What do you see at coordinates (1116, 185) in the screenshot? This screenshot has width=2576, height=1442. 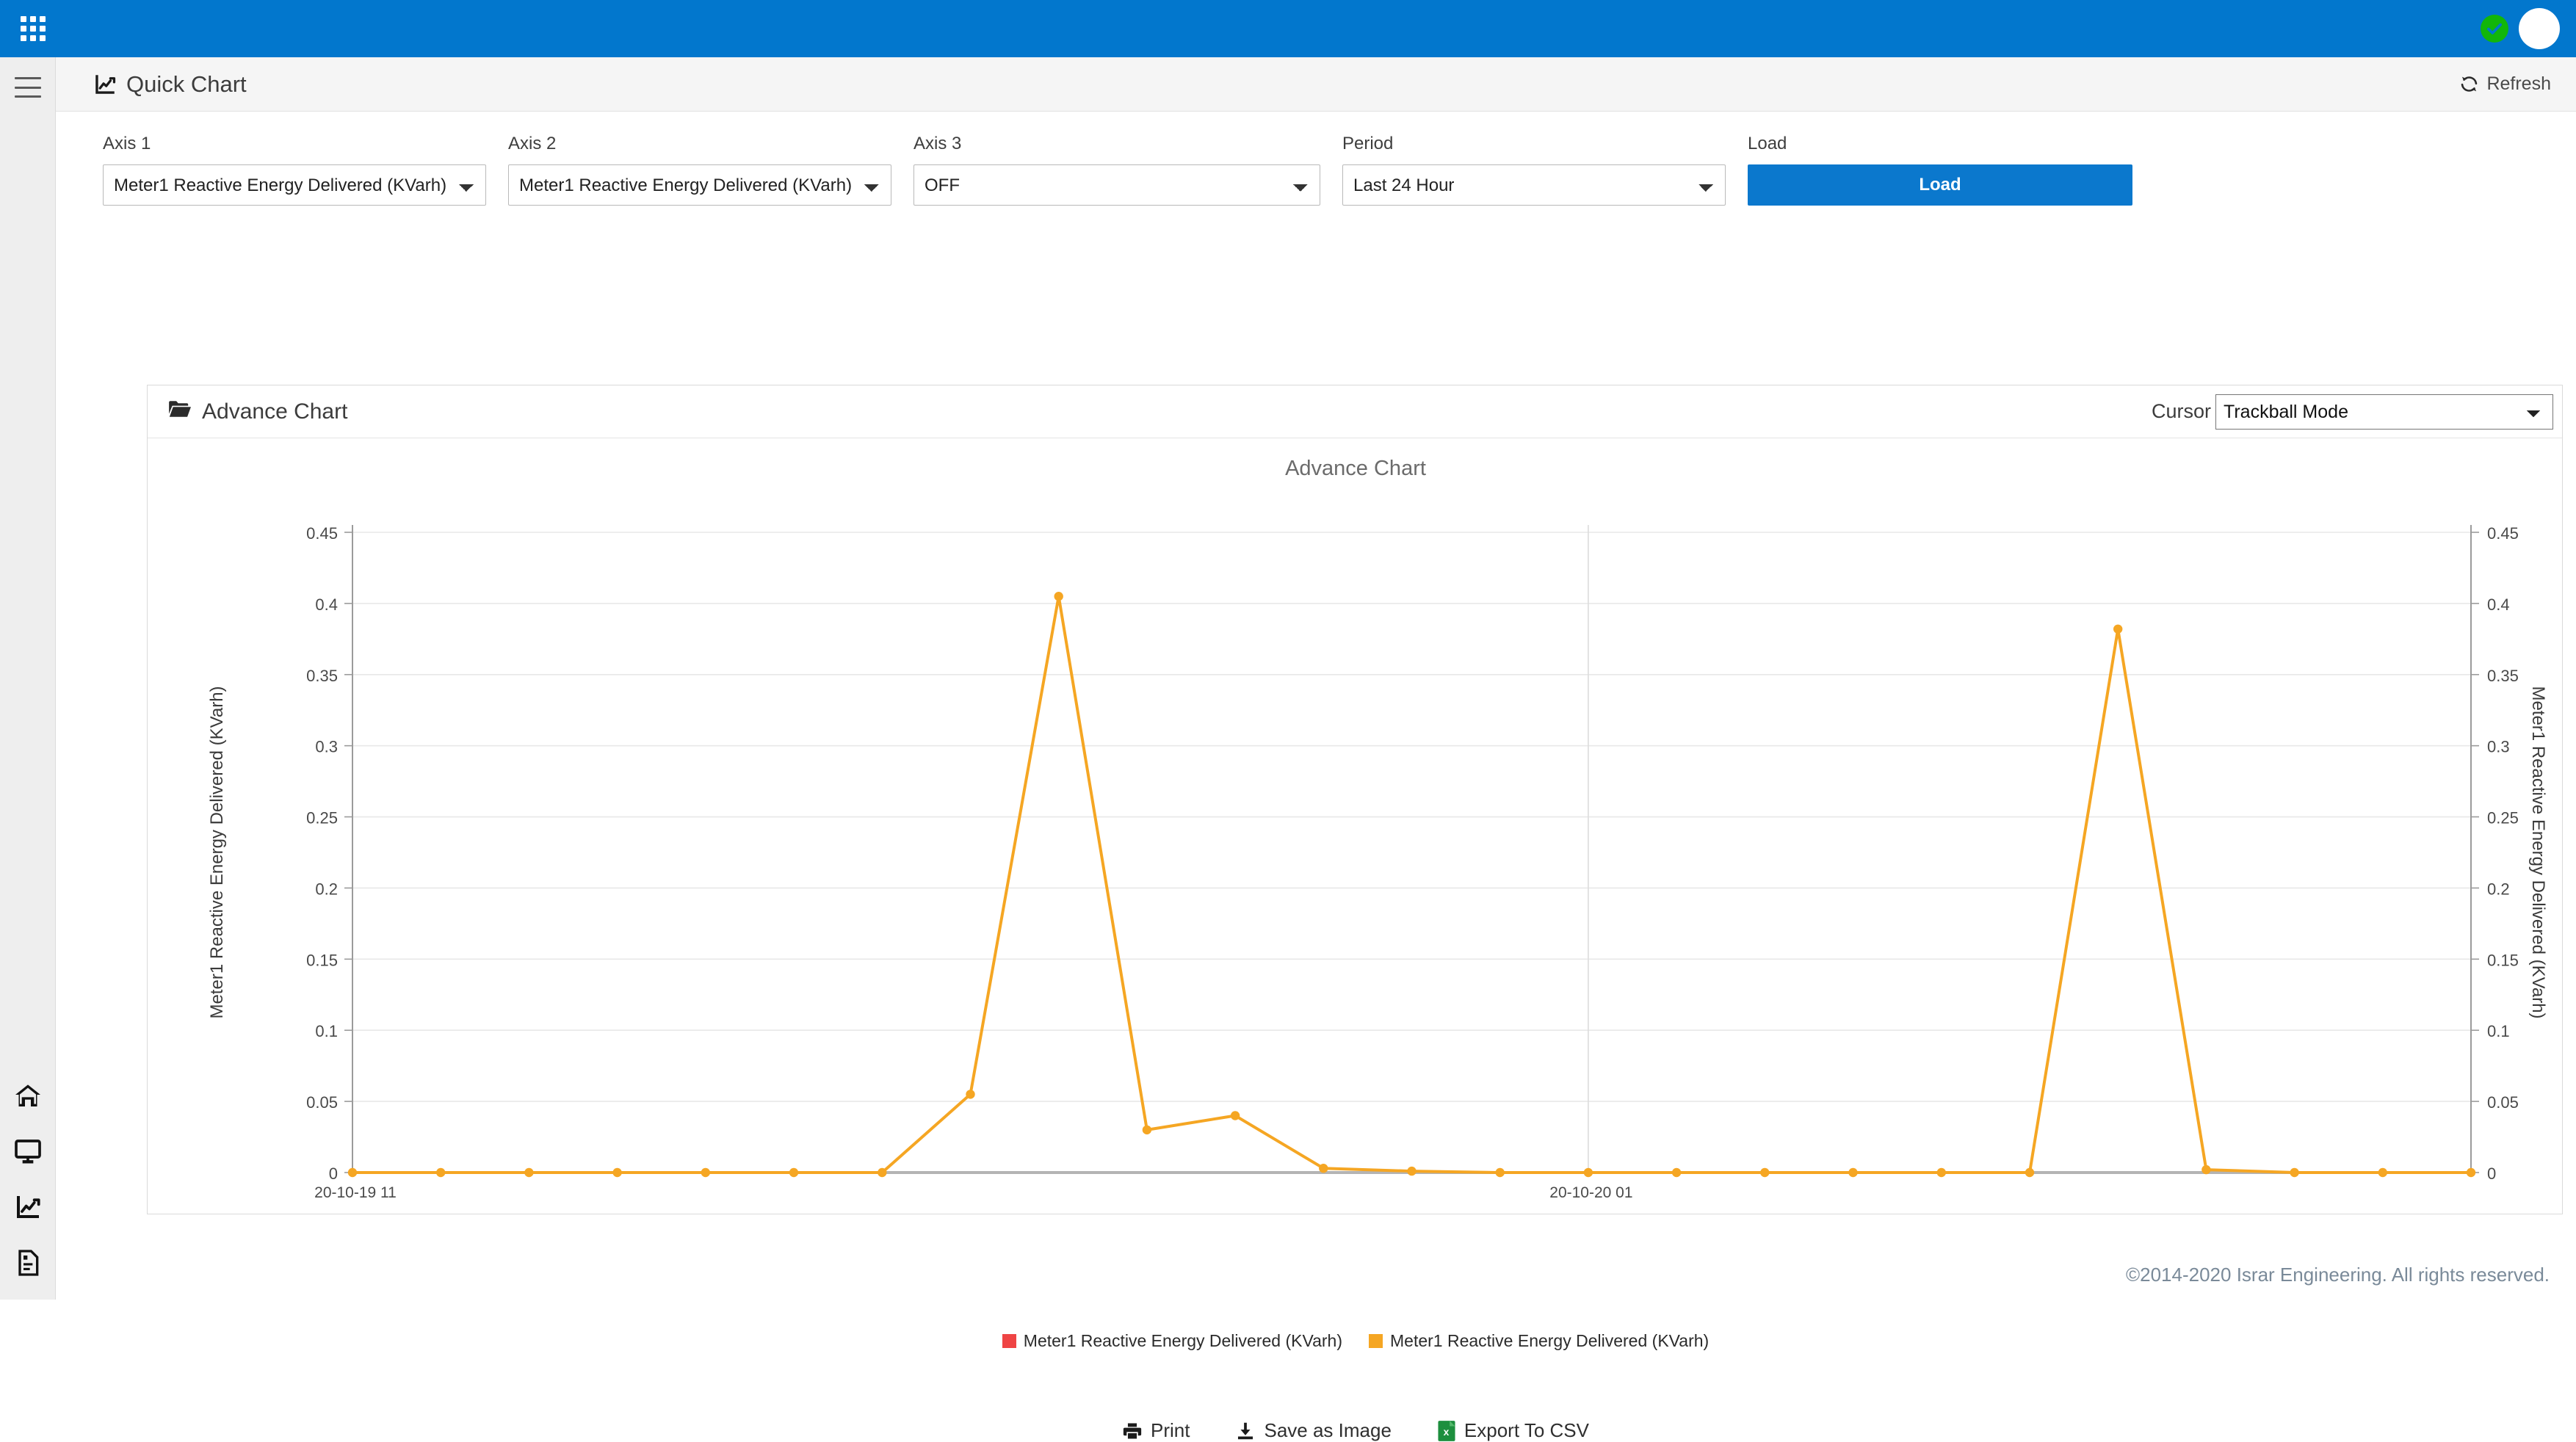 I see `axis-3-select: OFF` at bounding box center [1116, 185].